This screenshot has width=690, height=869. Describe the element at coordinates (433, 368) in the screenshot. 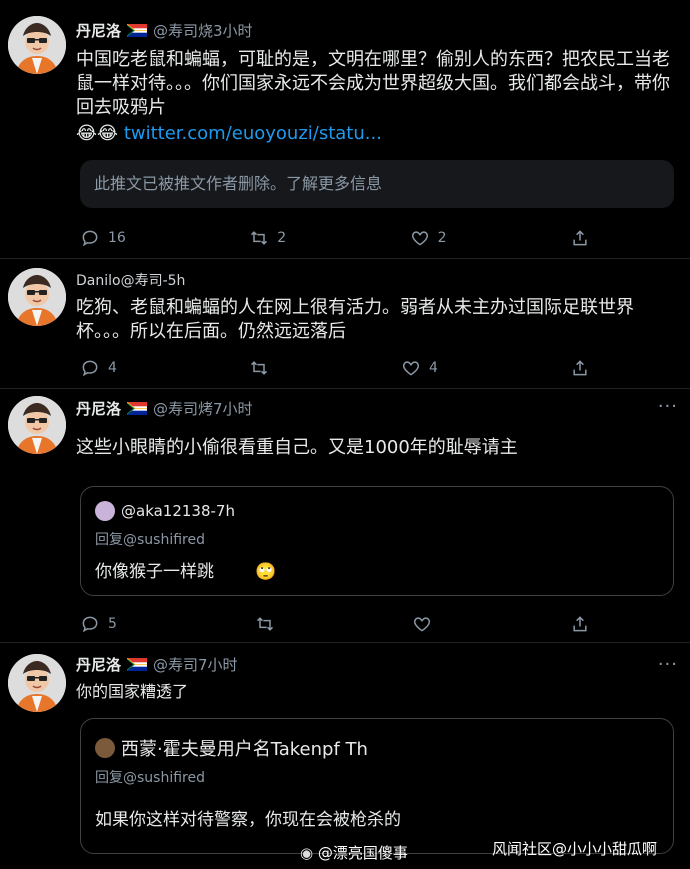

I see `like-count: 4` at that location.